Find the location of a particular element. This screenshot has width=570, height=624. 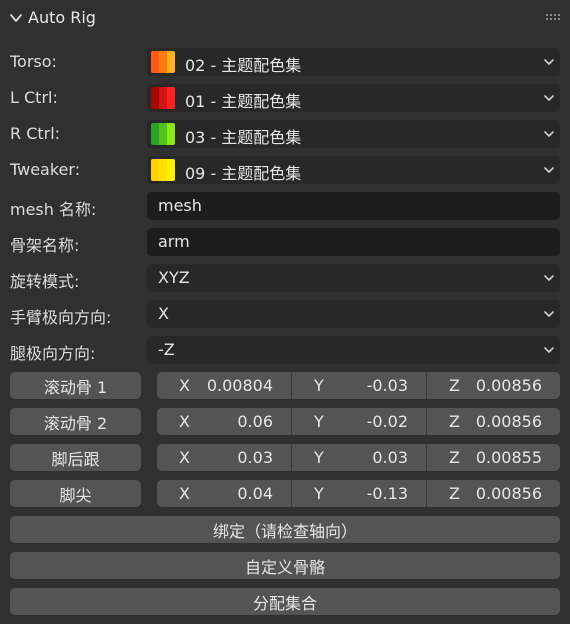

roll-bone-1-row: 滚动骨 1 X 0.00804 Y -0.03 Z 0.00856 is located at coordinates (285, 386).